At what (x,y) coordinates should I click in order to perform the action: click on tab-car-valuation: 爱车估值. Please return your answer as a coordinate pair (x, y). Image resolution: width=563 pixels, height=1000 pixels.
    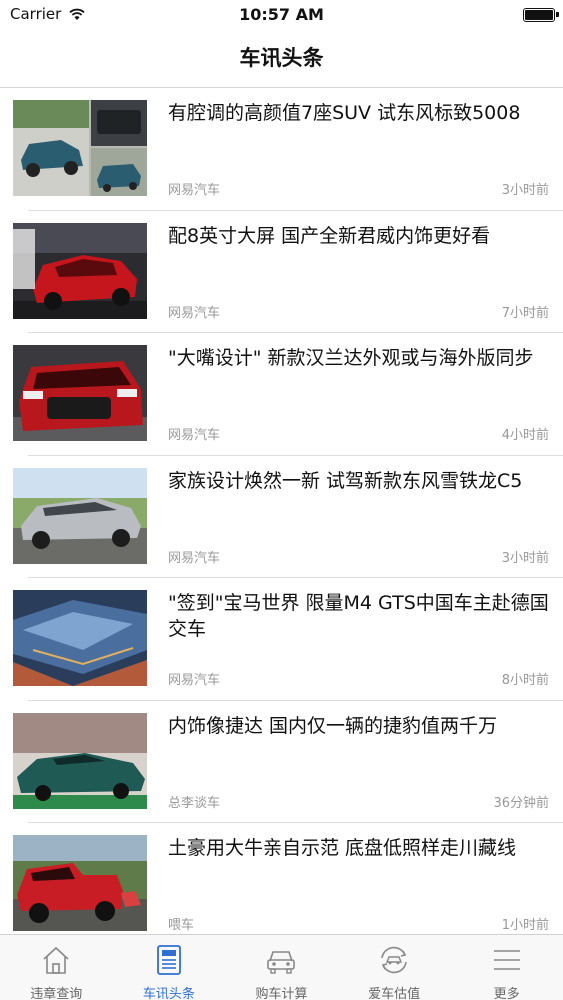
    Looking at the image, I should click on (394, 967).